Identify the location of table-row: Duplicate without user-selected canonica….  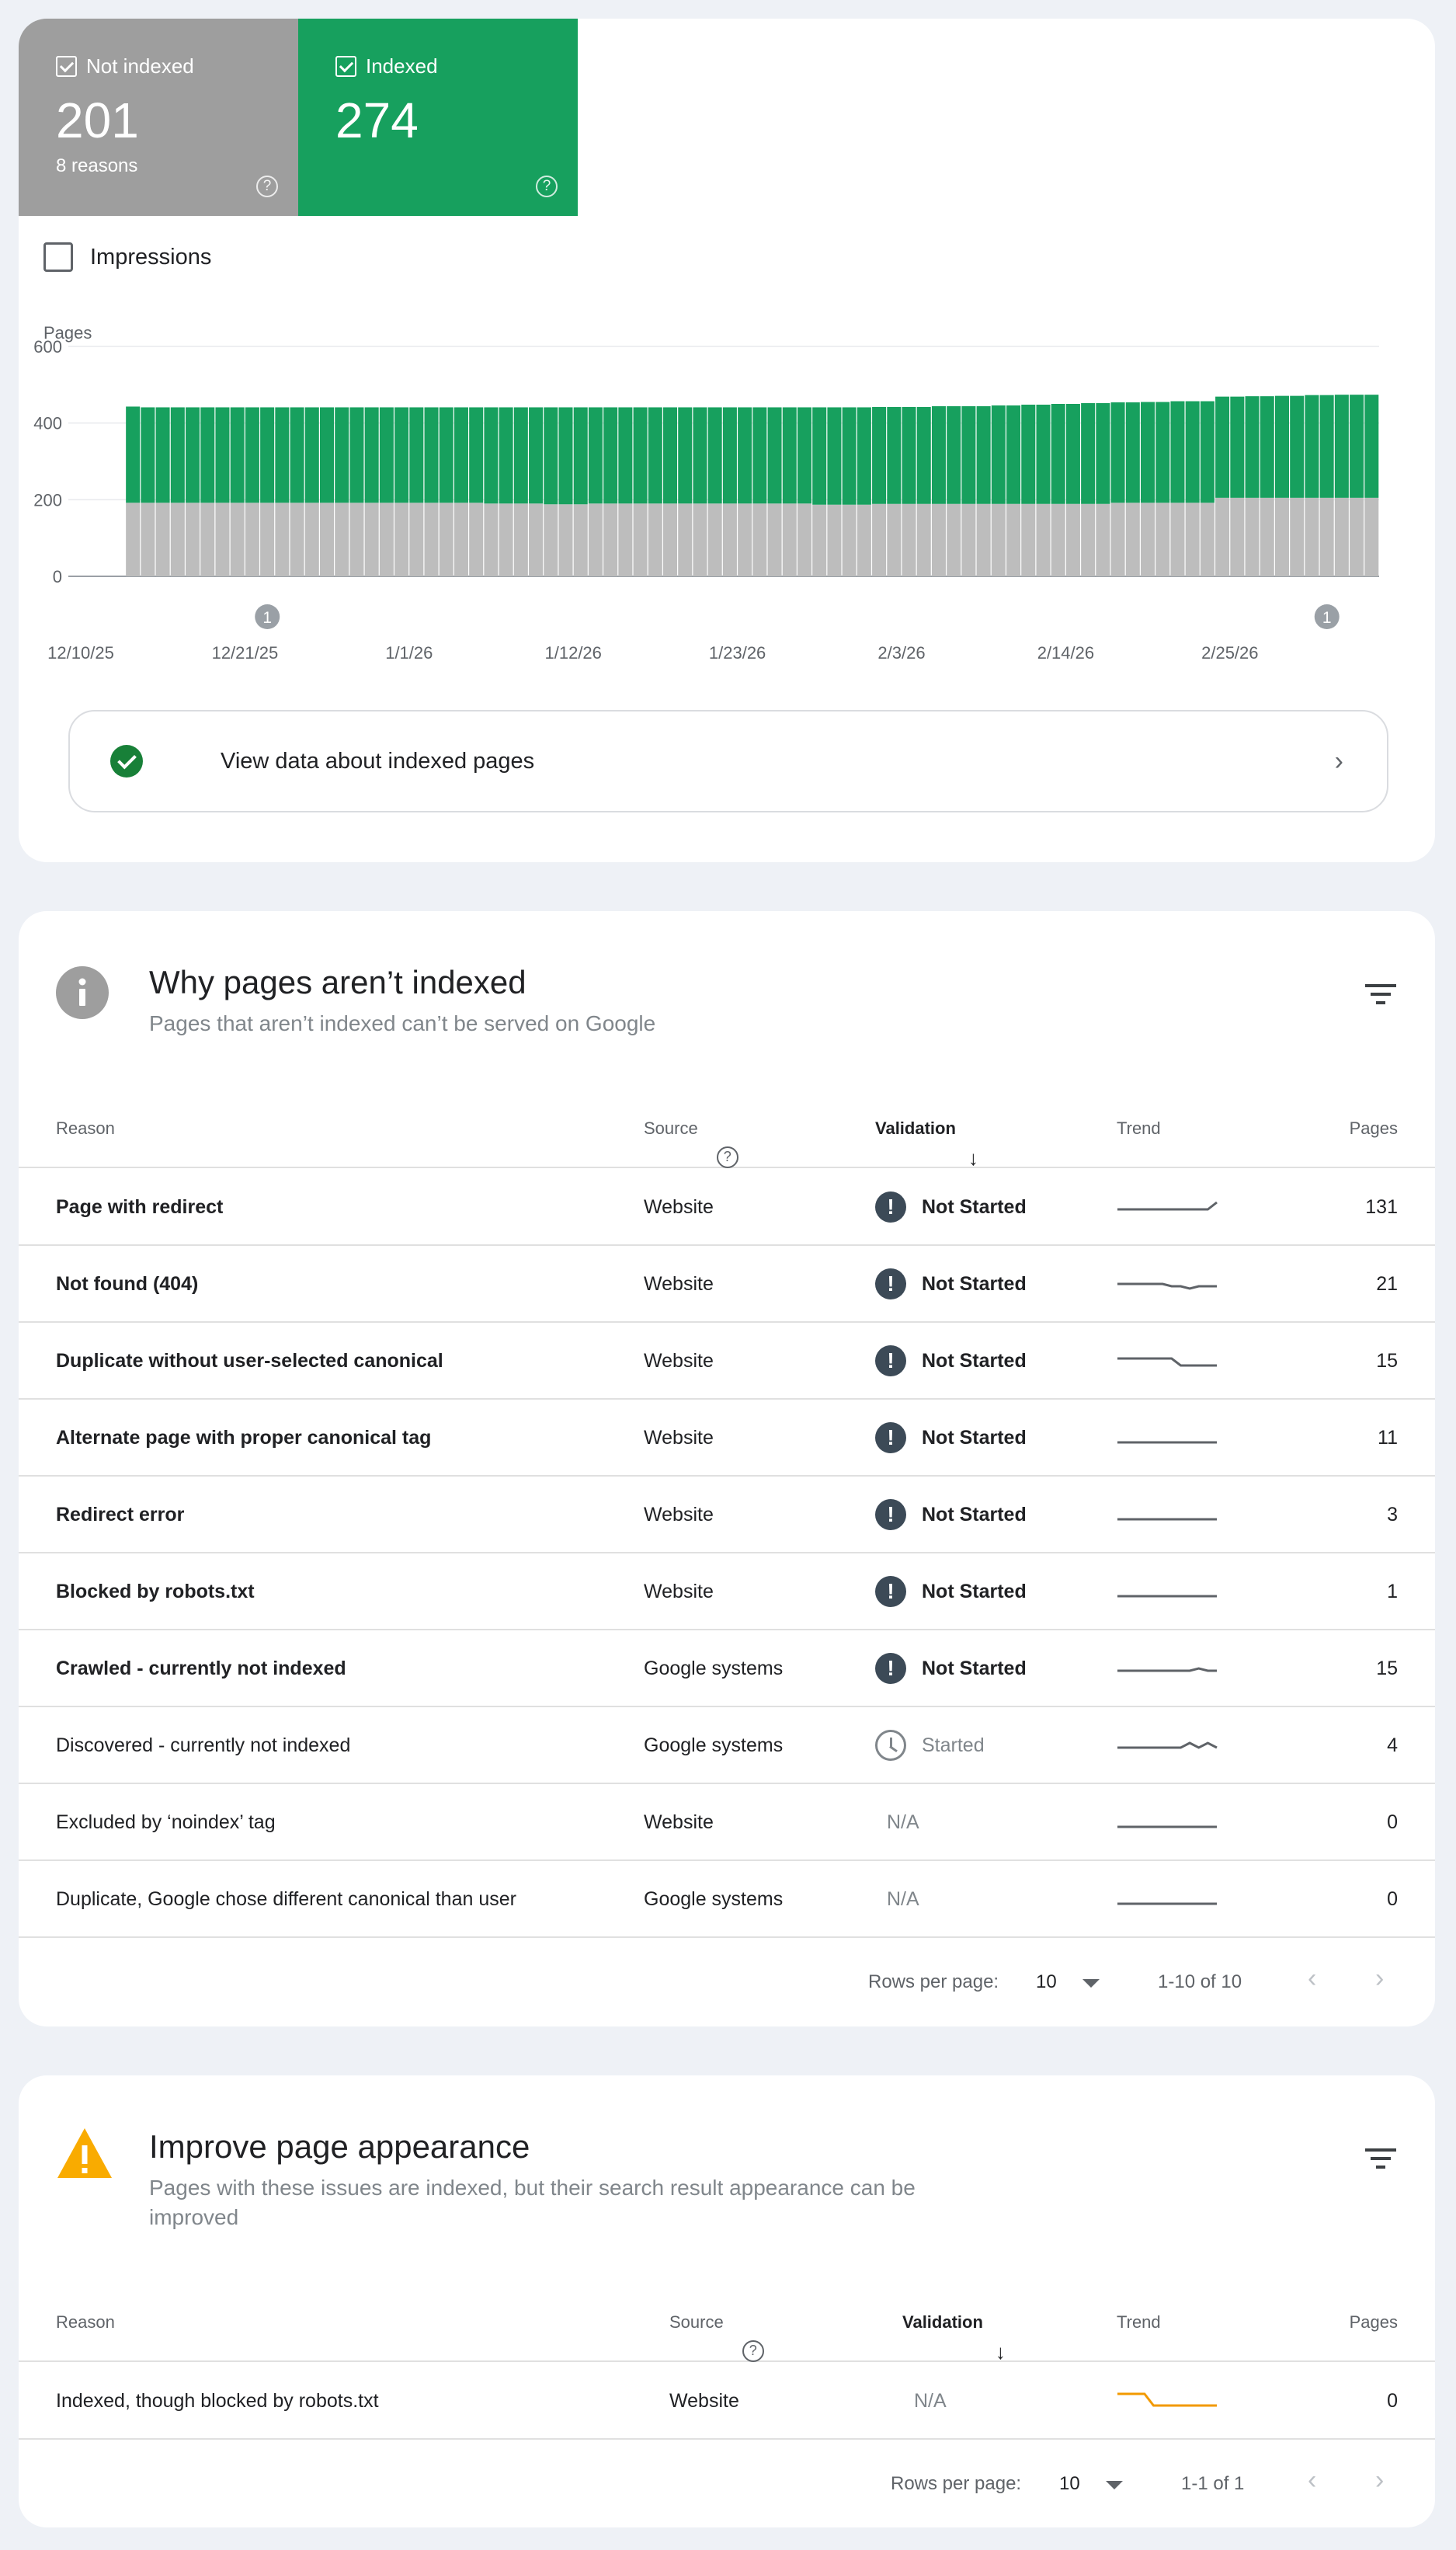
(727, 1361).